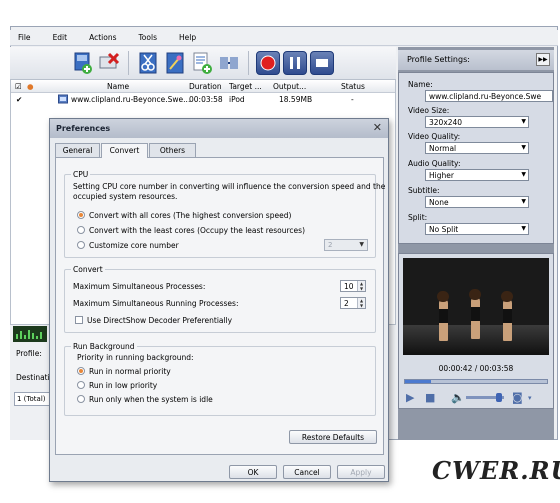 The height and width of the screenshot is (503, 560). Describe the element at coordinates (377, 127) in the screenshot. I see `close-icon: ✕` at that location.